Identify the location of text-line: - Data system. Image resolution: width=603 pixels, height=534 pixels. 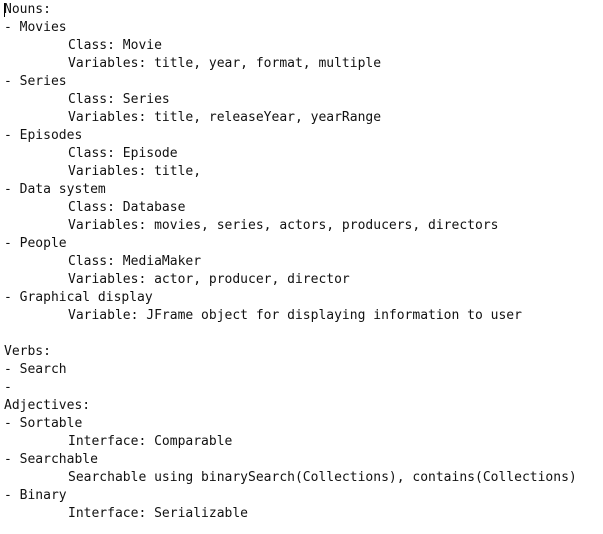
(55, 189).